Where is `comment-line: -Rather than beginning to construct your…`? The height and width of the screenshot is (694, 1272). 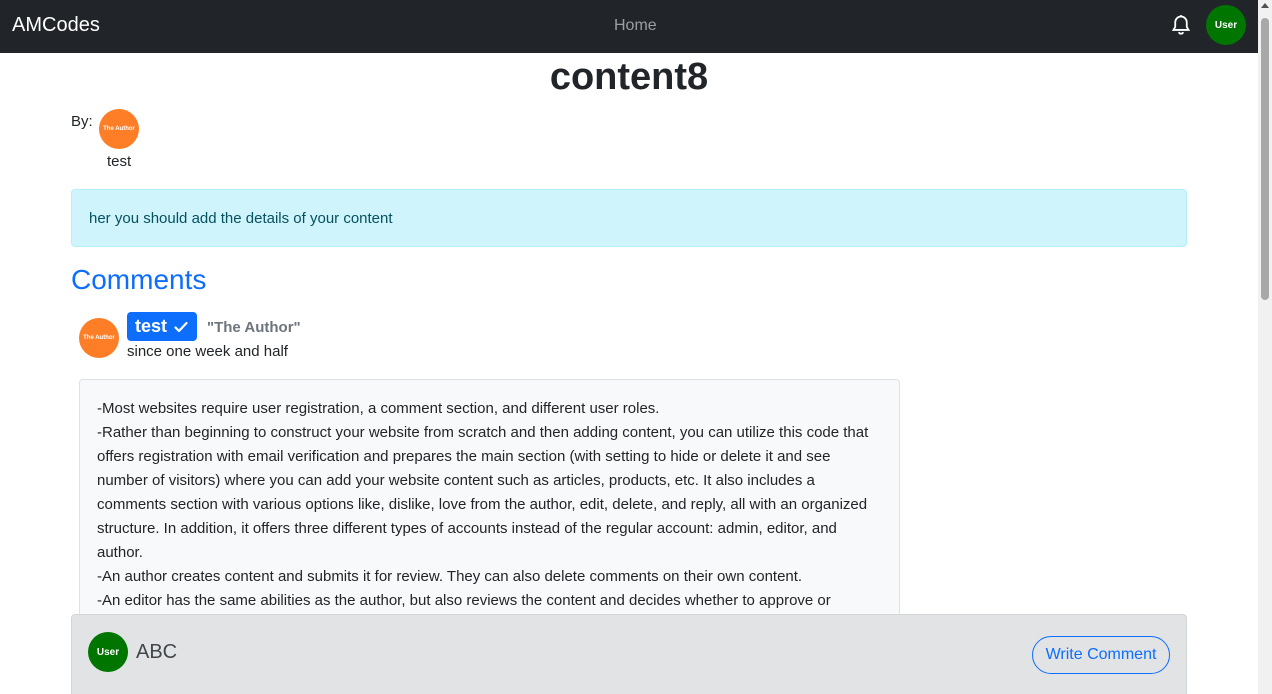 comment-line: -Rather than beginning to construct your… is located at coordinates (483, 492).